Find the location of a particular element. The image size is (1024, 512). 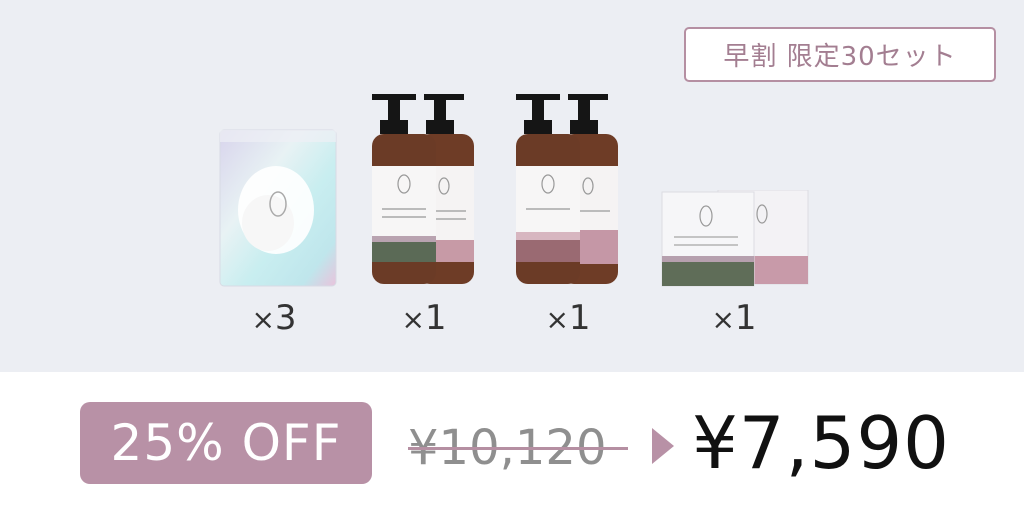

pump-bottles-set-b-image is located at coordinates (567, 189).